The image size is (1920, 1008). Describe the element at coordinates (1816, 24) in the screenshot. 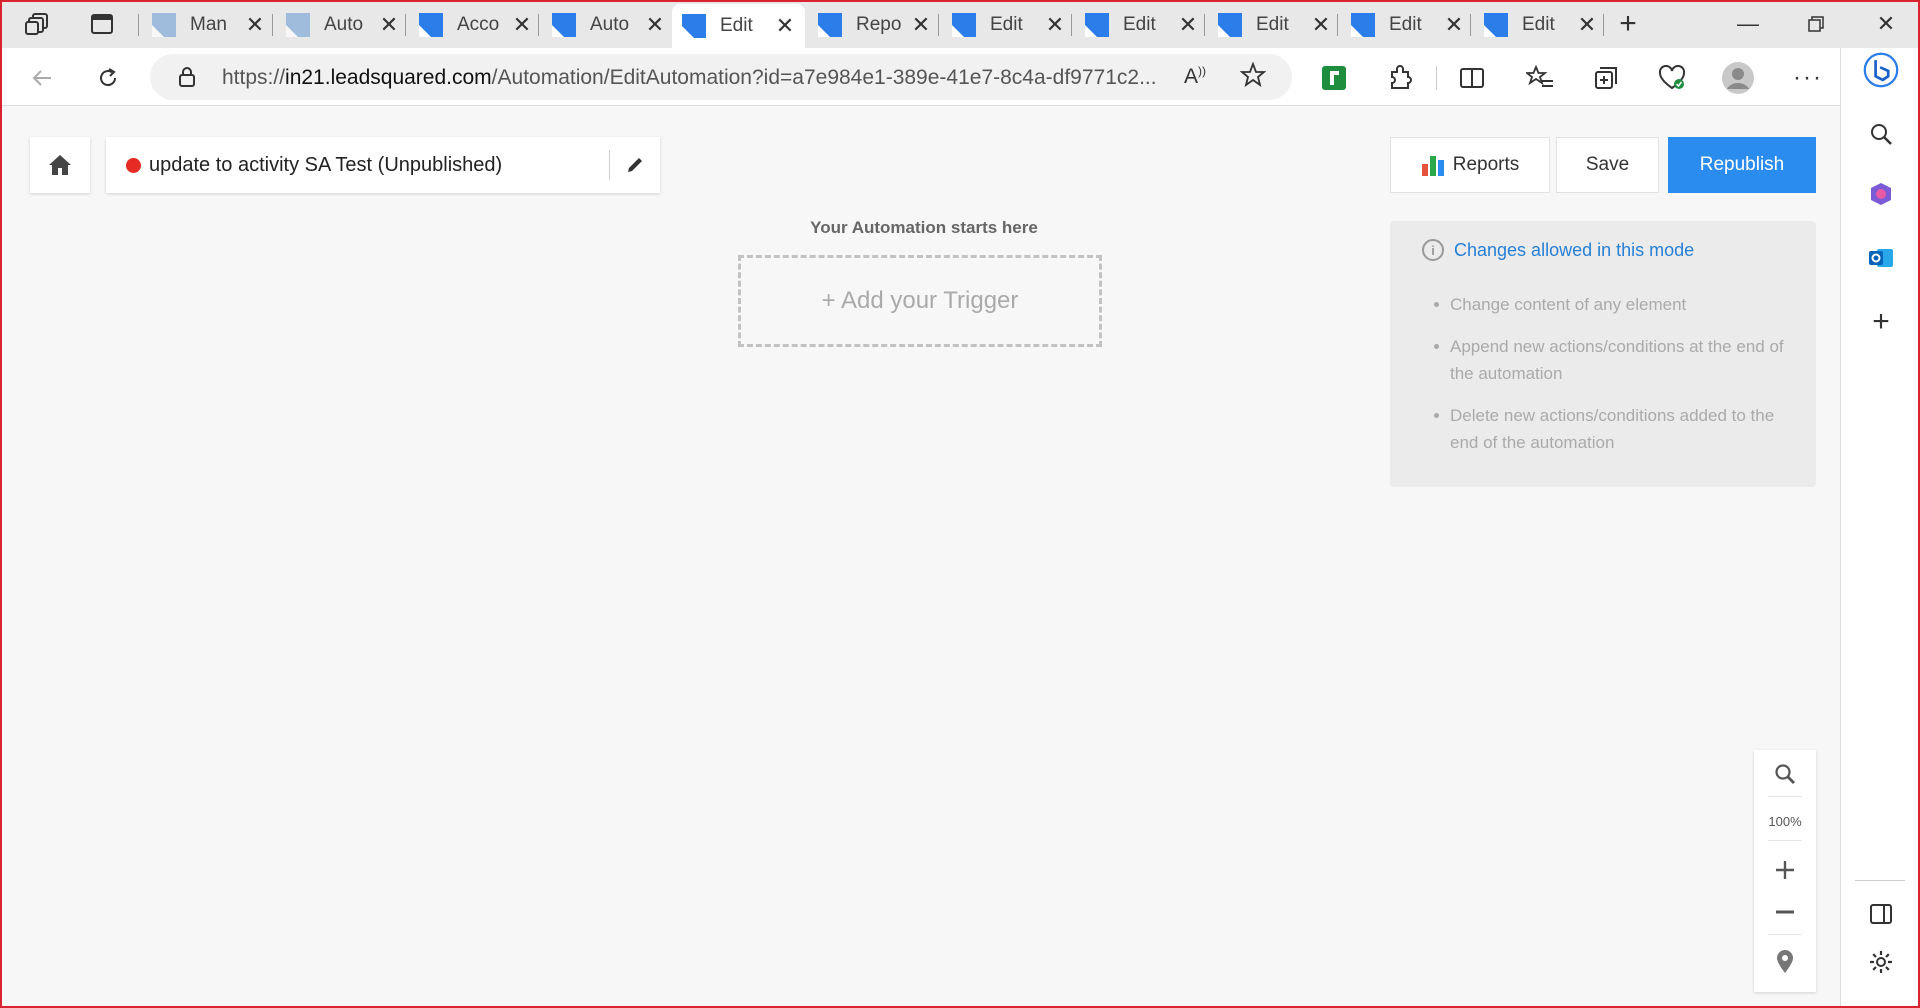

I see `restore-icon` at that location.